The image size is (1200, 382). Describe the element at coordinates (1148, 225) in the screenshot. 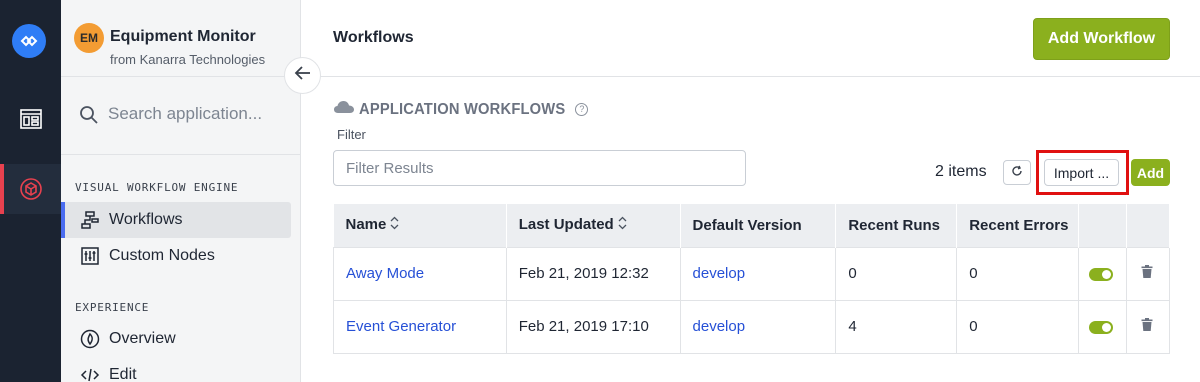

I see `column-header-actions` at that location.